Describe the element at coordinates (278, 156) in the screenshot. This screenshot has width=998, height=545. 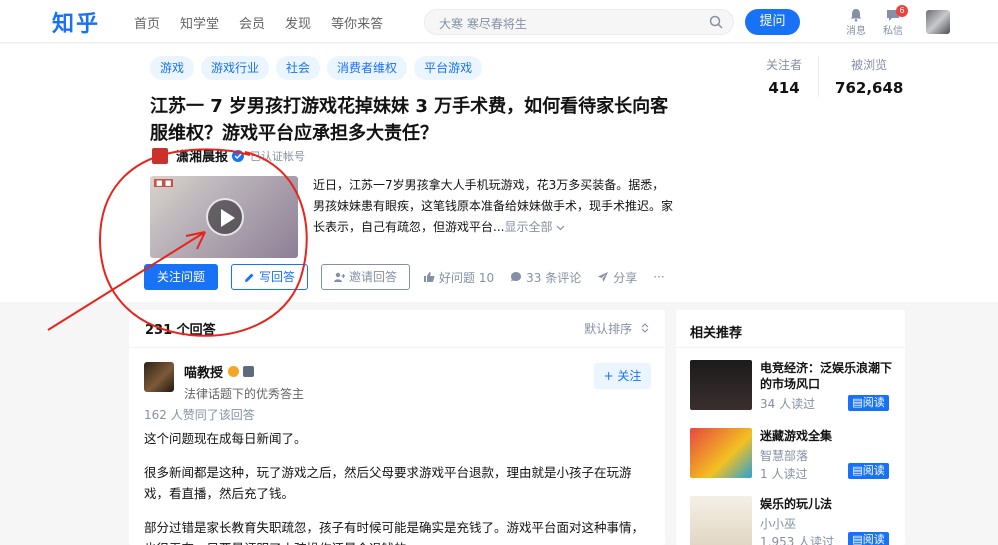
I see `verified-account-tag: 已认证帐号` at that location.